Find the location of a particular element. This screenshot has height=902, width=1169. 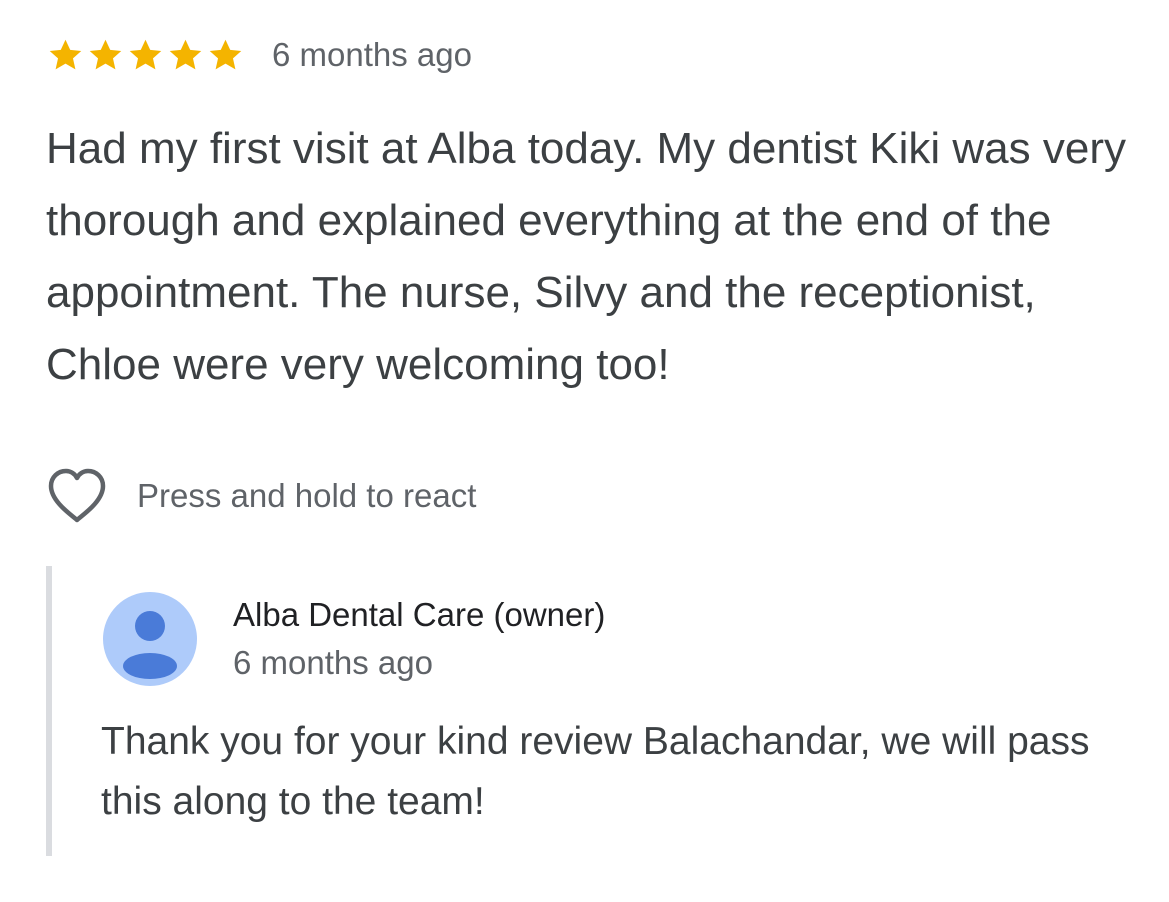

star-rating is located at coordinates (145, 55).